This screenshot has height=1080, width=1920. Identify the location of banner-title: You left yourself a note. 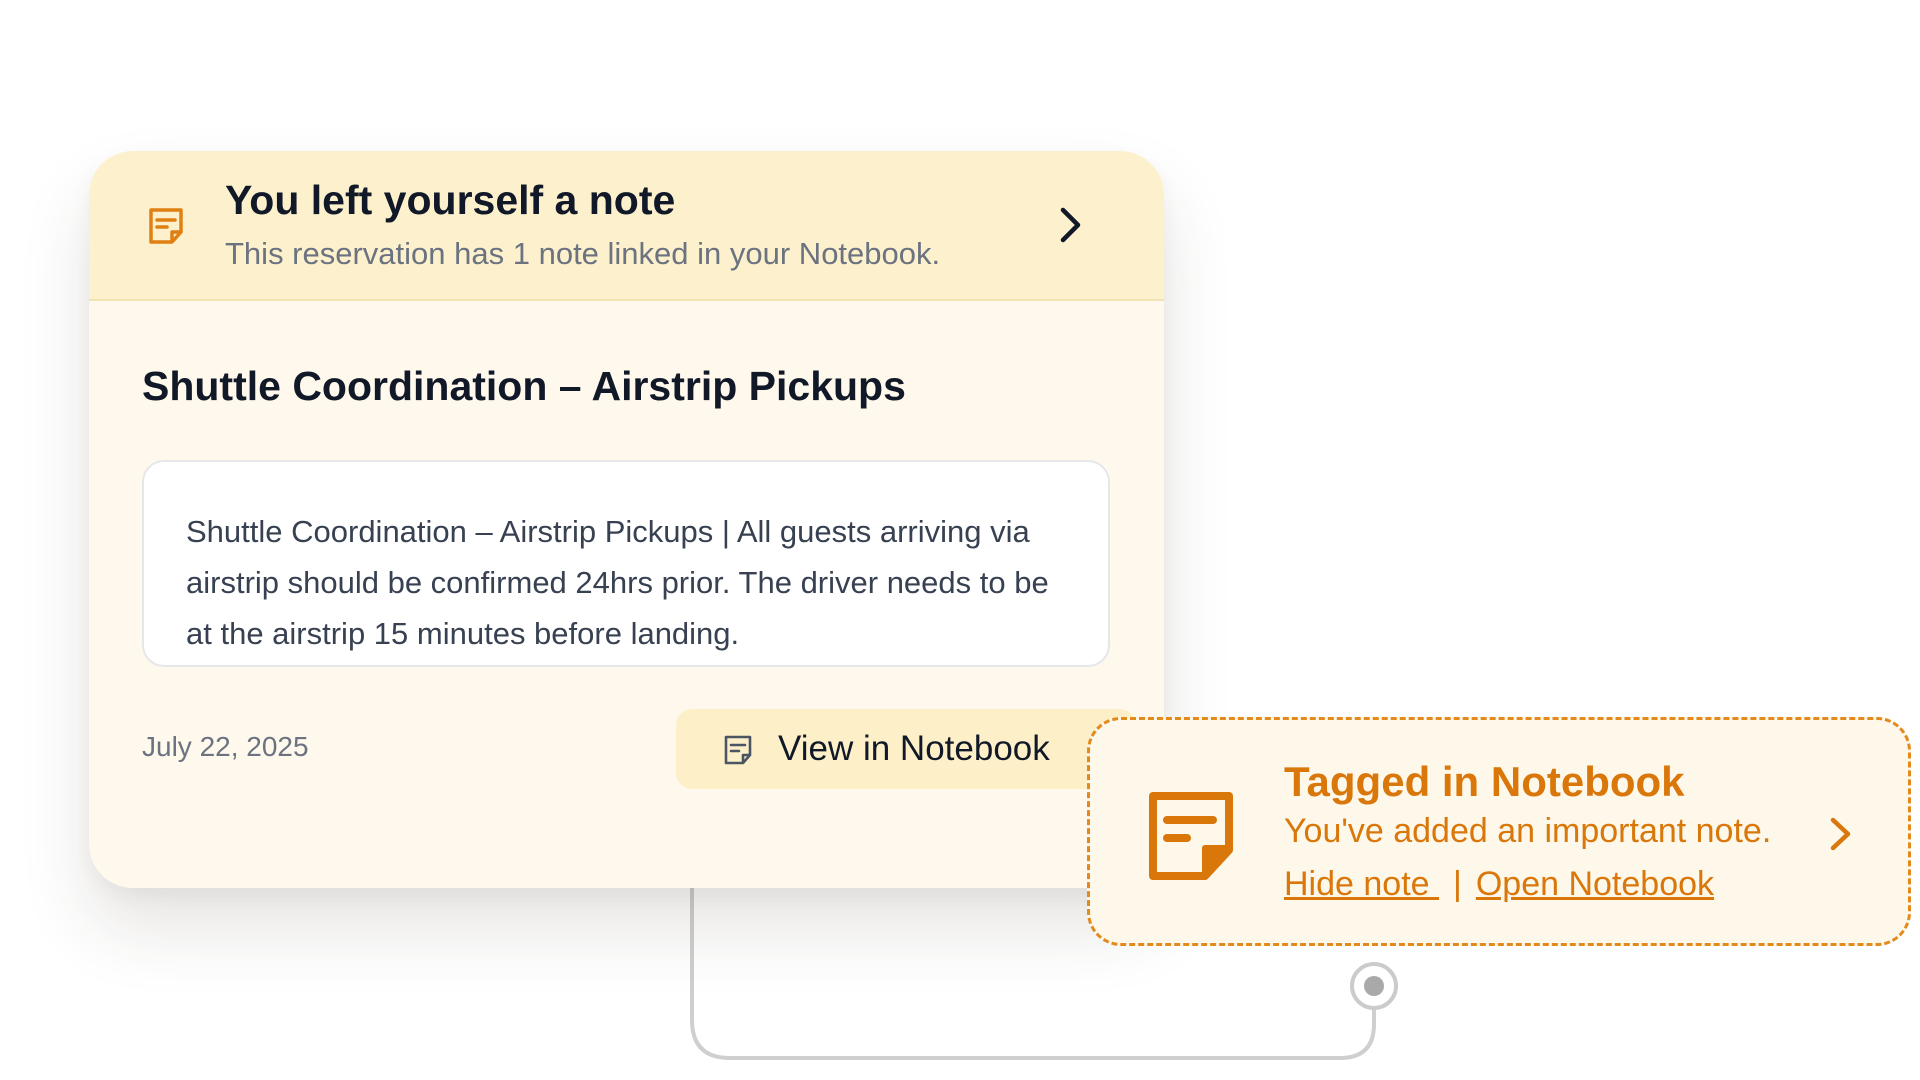
(450, 200).